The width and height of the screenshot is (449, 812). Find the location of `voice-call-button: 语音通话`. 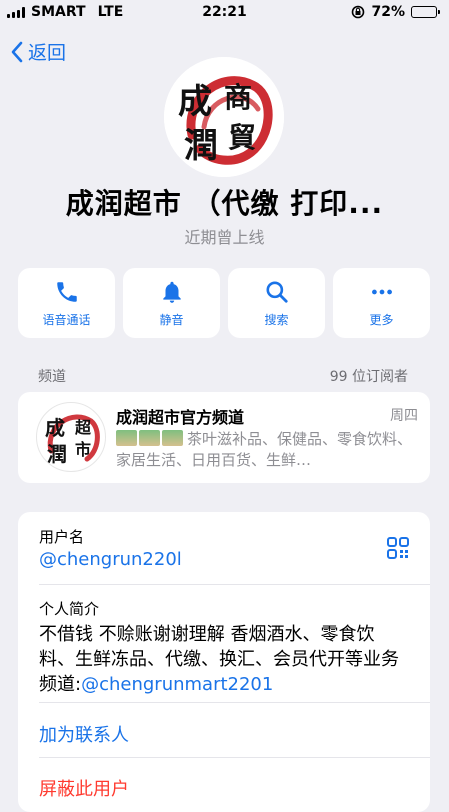

voice-call-button: 语音通话 is located at coordinates (66, 303).